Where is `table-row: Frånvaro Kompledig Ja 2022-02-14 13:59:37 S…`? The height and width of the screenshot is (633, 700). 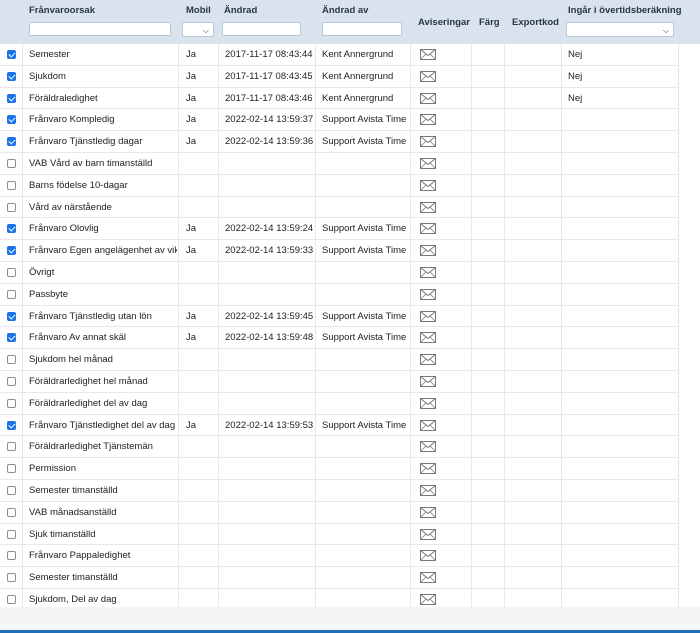
table-row: Frånvaro Kompledig Ja 2022-02-14 13:59:37 S… is located at coordinates (339, 120).